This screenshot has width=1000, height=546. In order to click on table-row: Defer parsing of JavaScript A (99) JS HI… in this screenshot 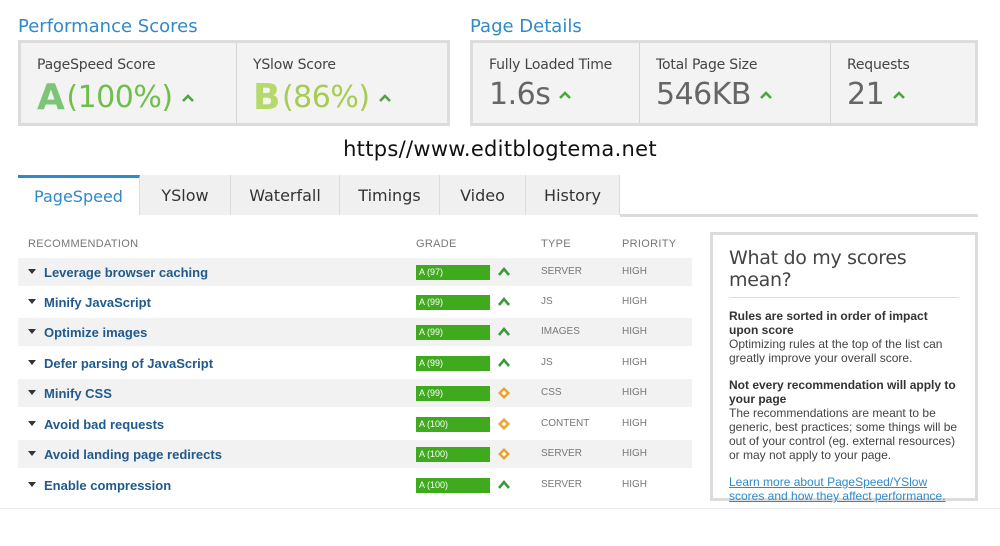, I will do `click(355, 363)`.